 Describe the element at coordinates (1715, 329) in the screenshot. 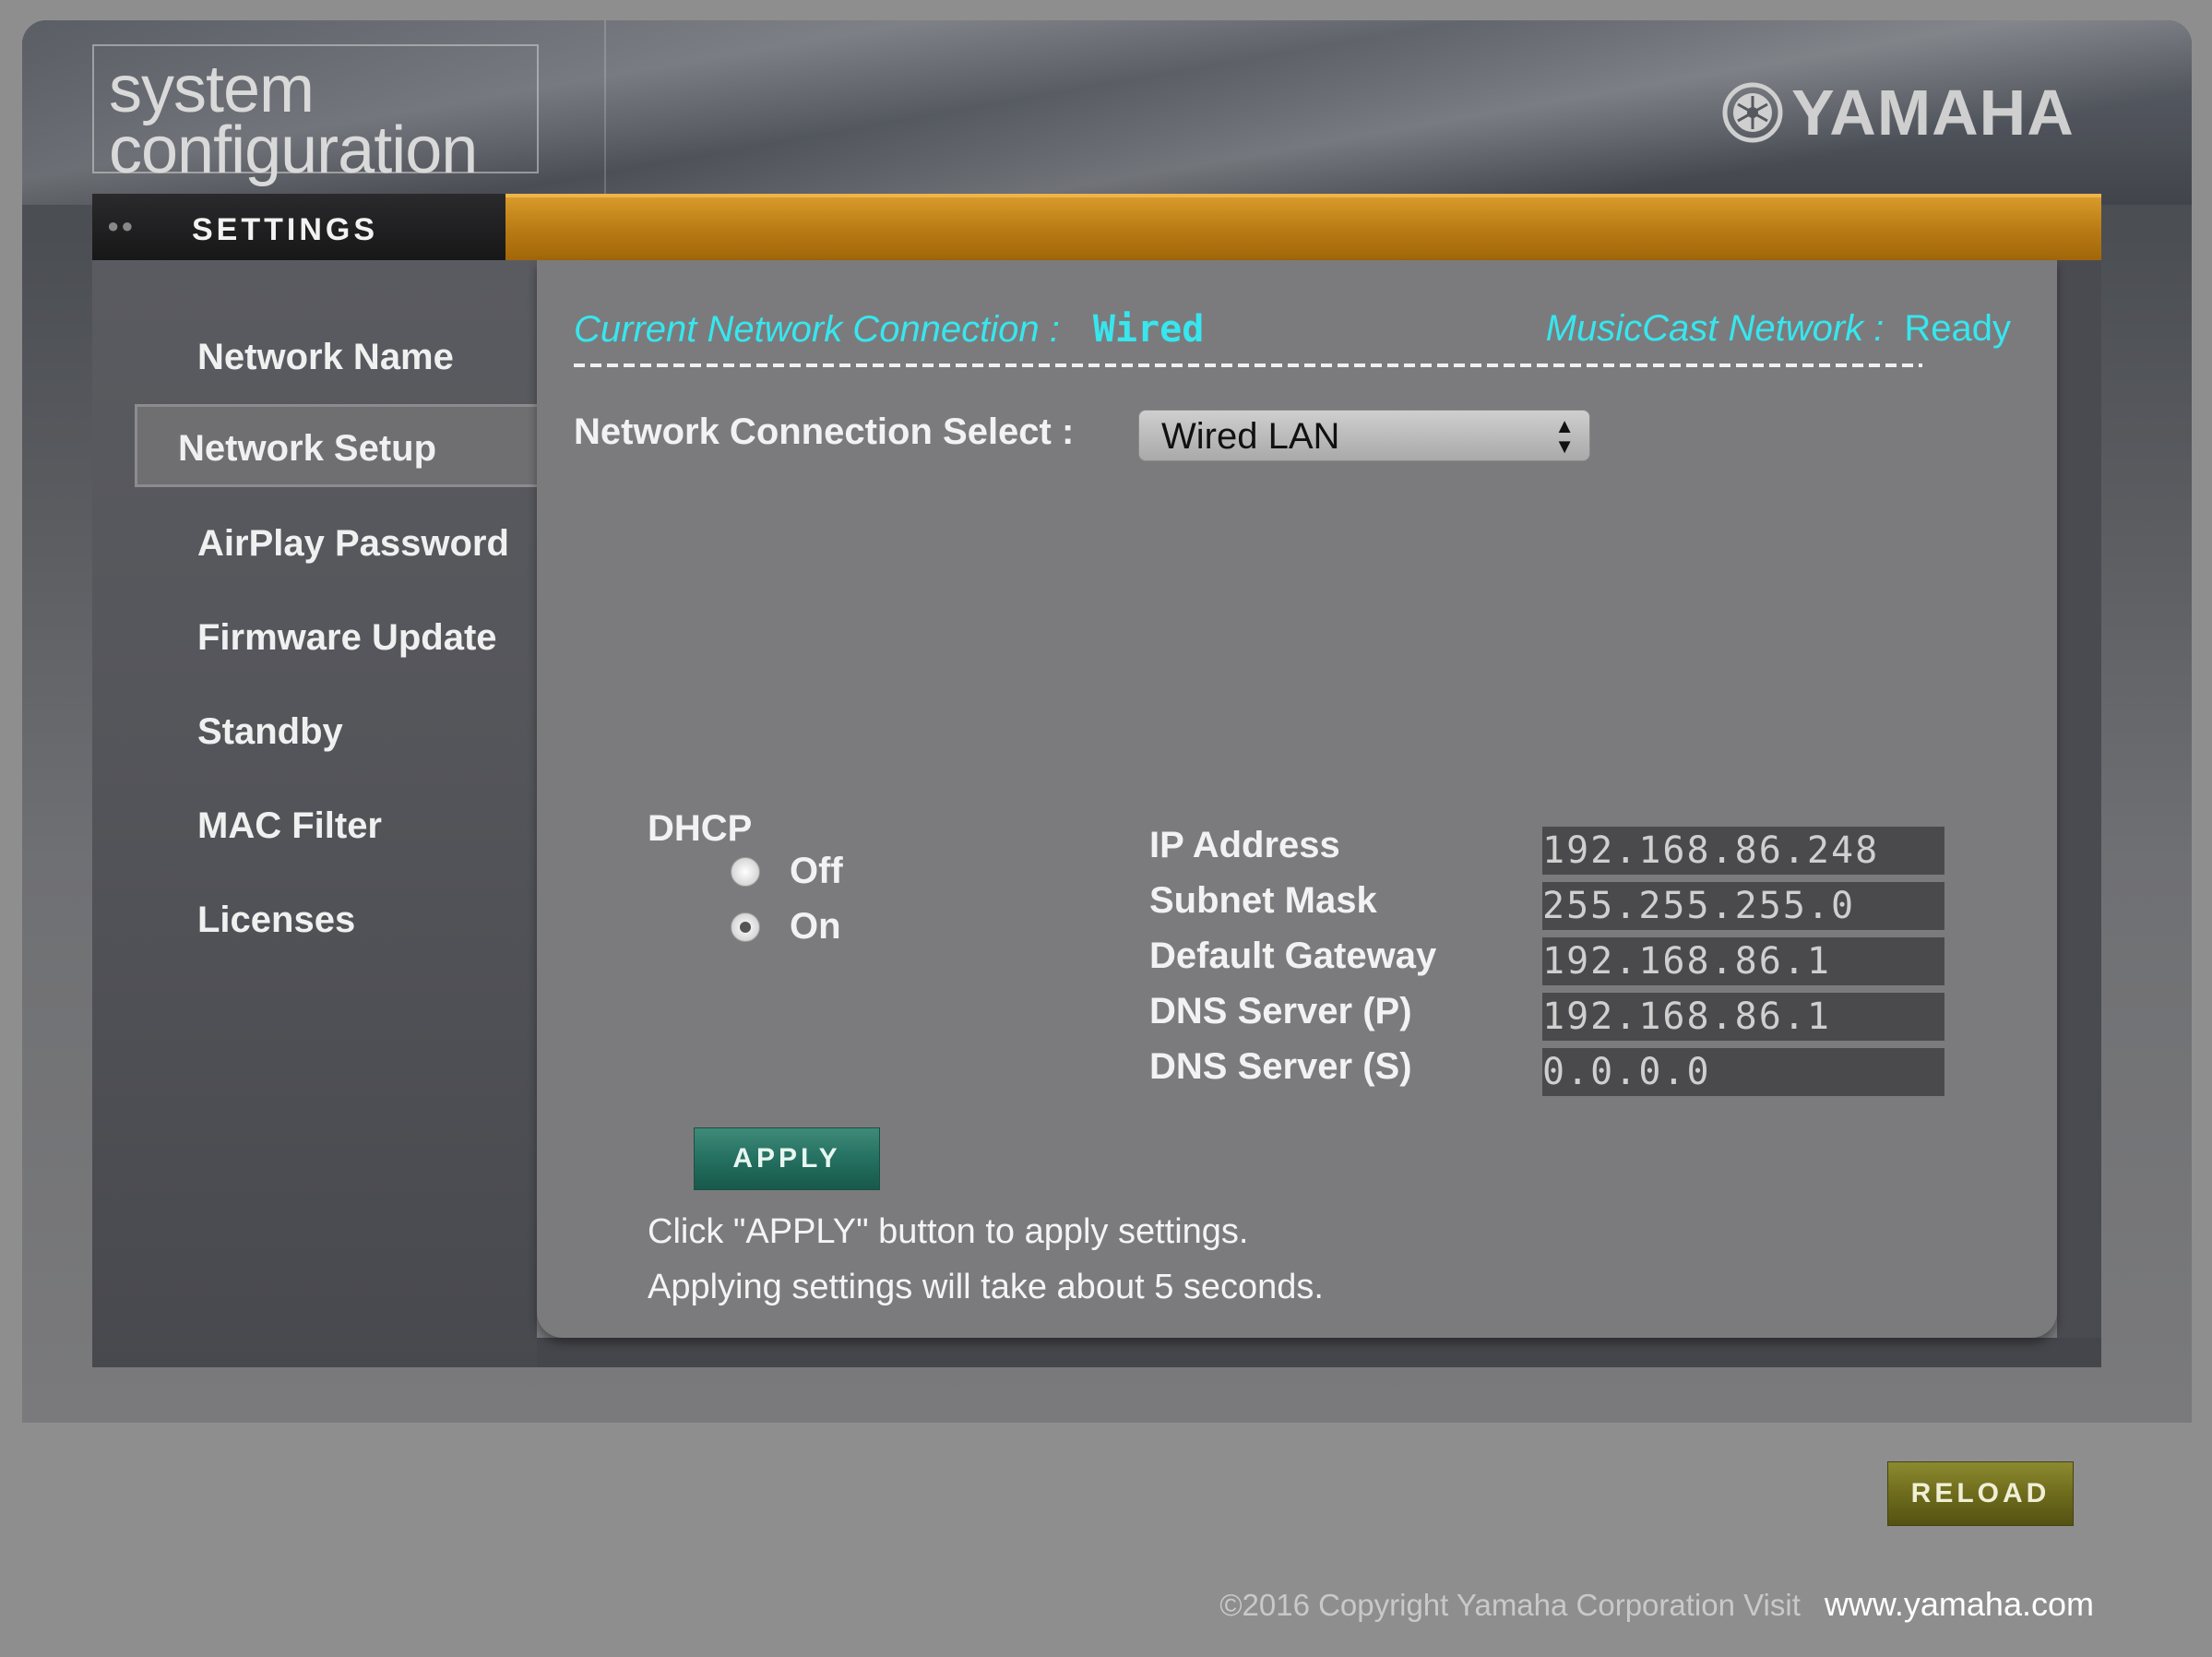

I see `musiccast-label: MusicCast Network :` at that location.